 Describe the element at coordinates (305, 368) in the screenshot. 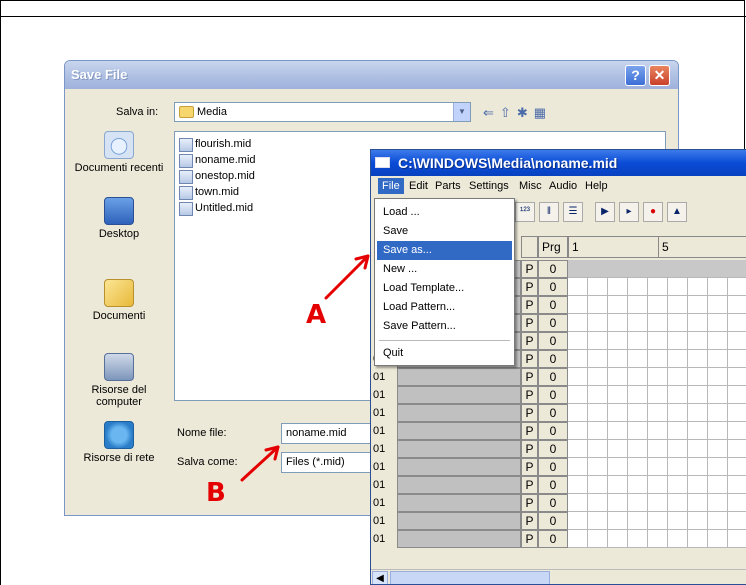

I see `annotation-arrows` at that location.